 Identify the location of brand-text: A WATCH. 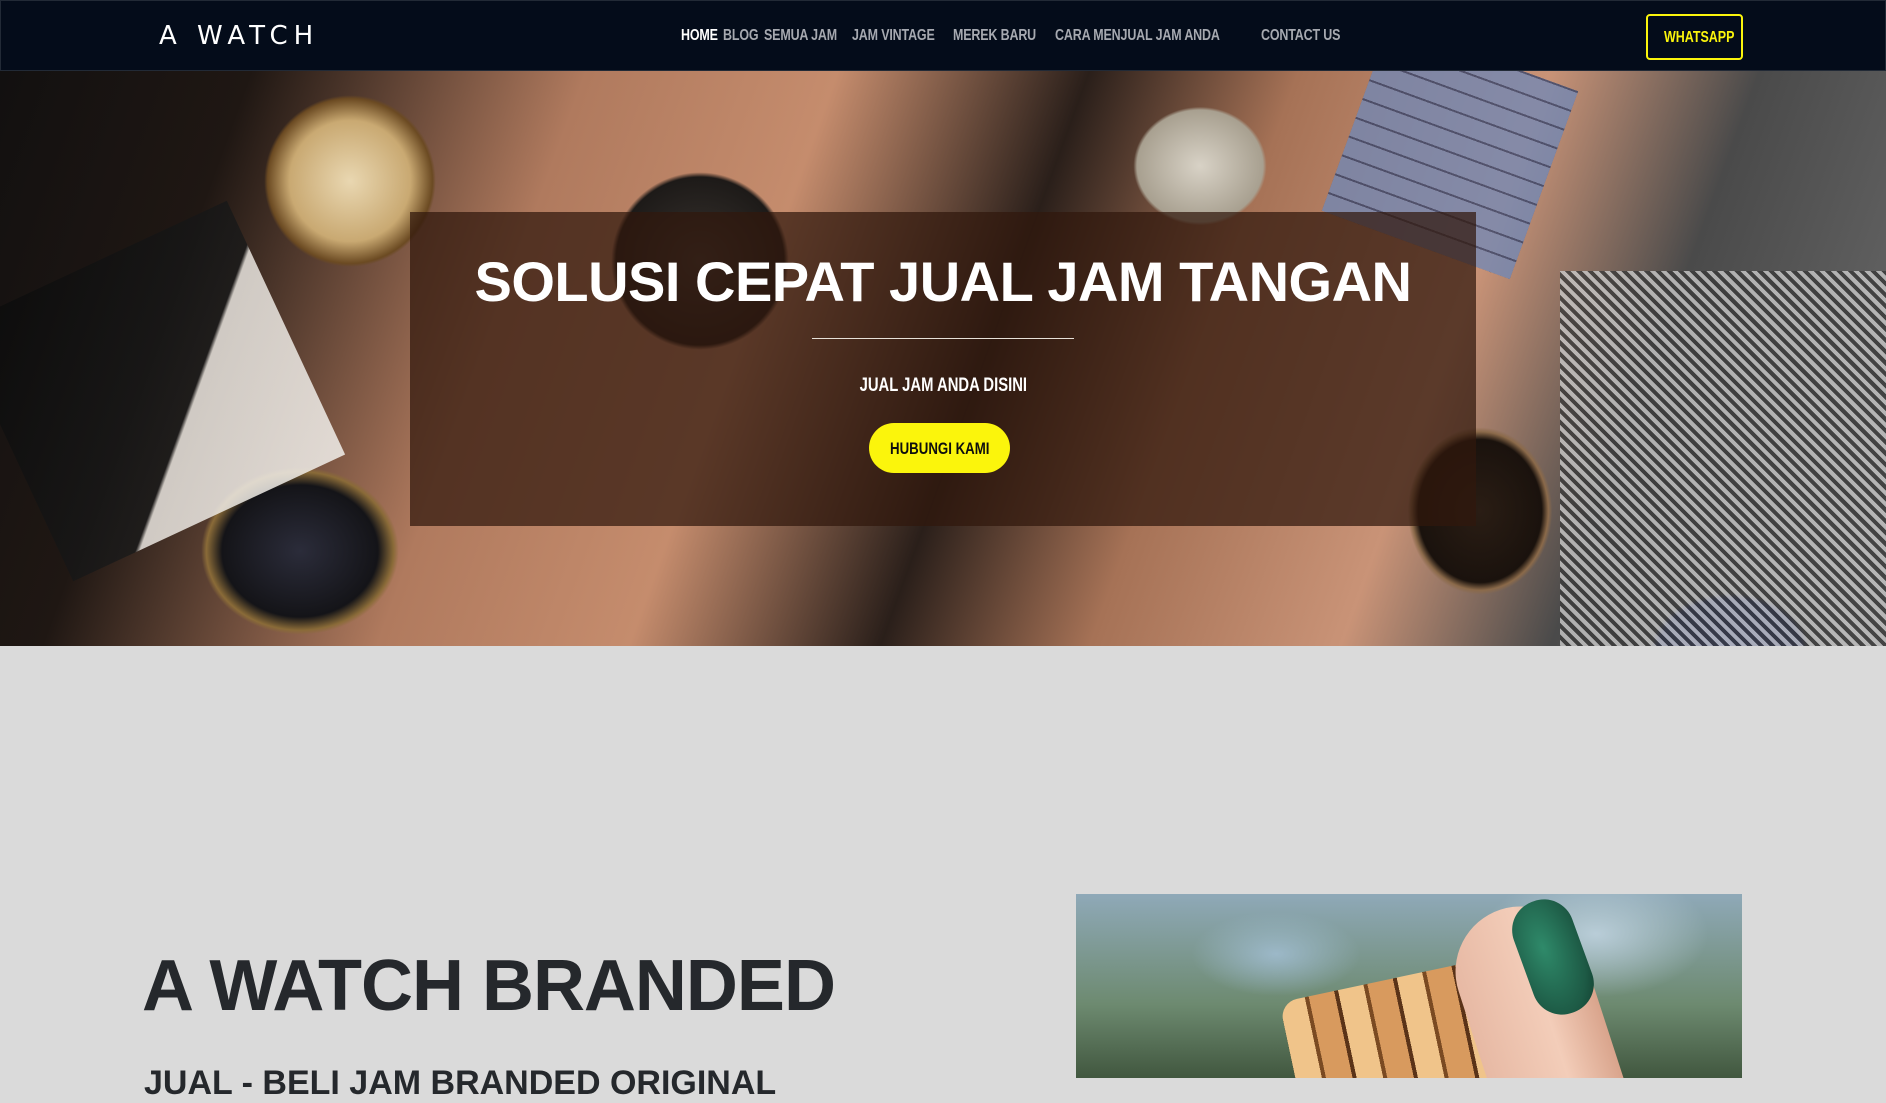
(239, 36).